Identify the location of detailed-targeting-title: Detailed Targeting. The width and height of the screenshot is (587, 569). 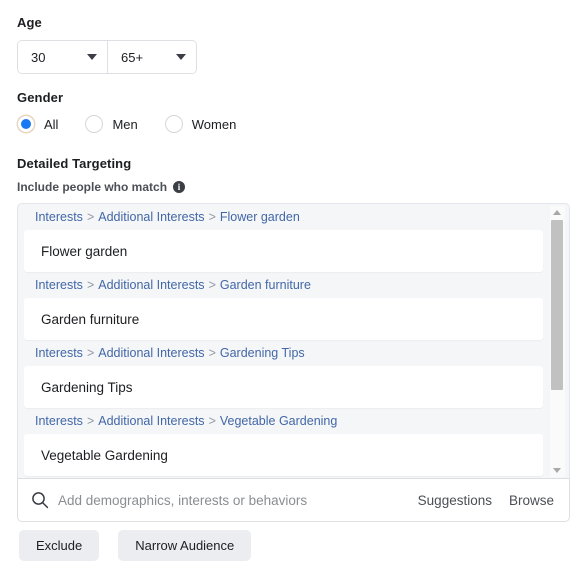
(74, 163).